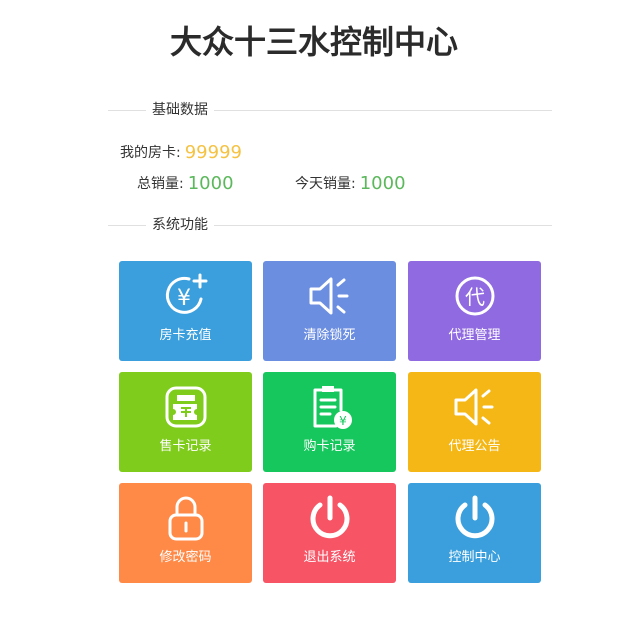  What do you see at coordinates (150, 153) in the screenshot?
I see `room-card-label: 我的房卡:` at bounding box center [150, 153].